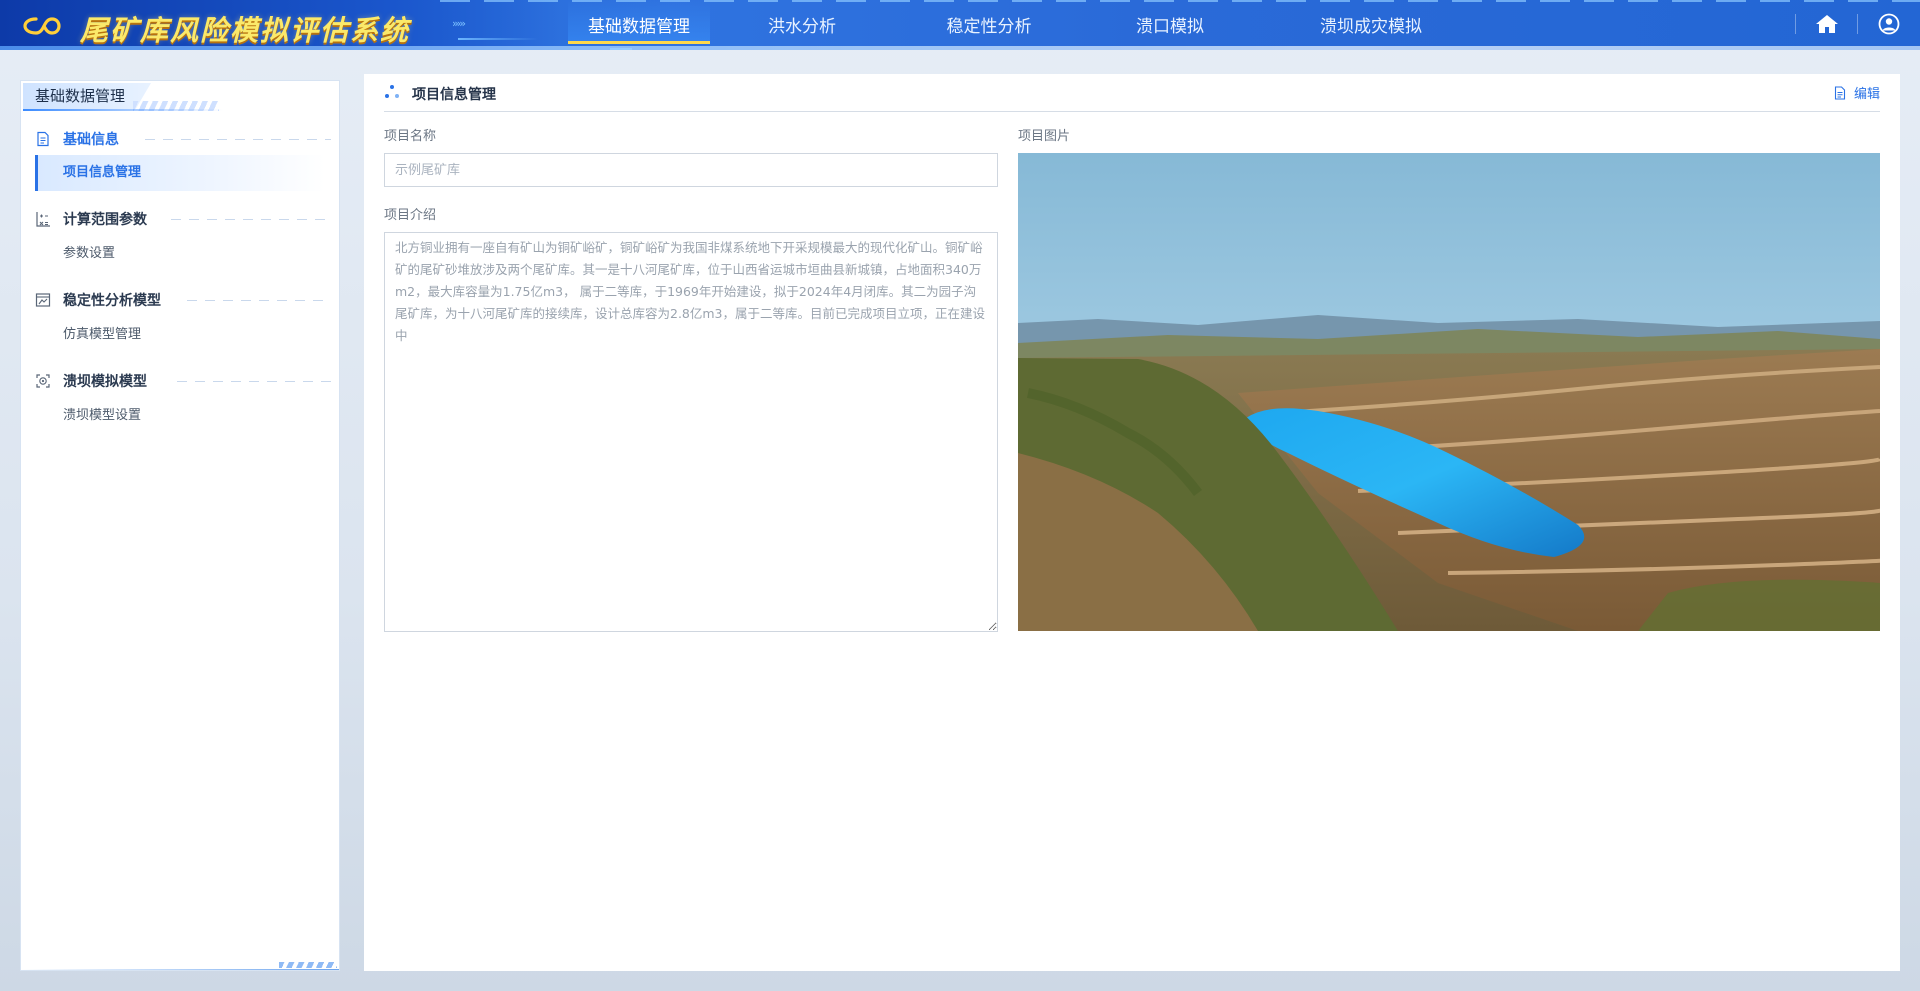 The height and width of the screenshot is (991, 1920). Describe the element at coordinates (87, 96) in the screenshot. I see `sidebar-title: 基础数据管理` at that location.